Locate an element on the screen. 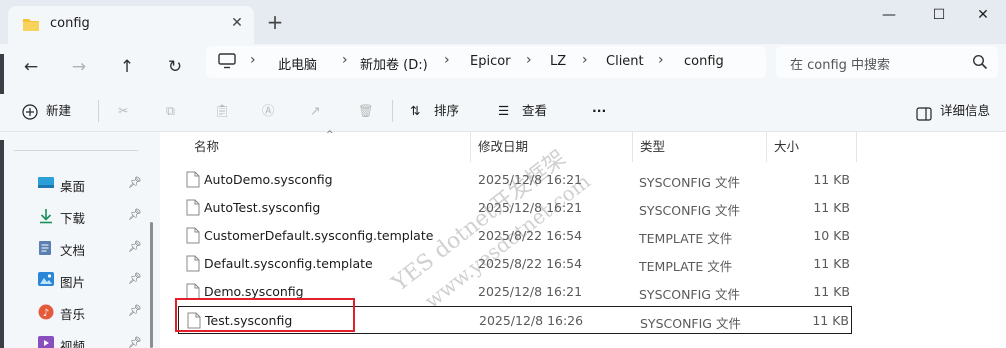 Image resolution: width=1006 pixels, height=348 pixels. desktop-icon is located at coordinates (46, 184).